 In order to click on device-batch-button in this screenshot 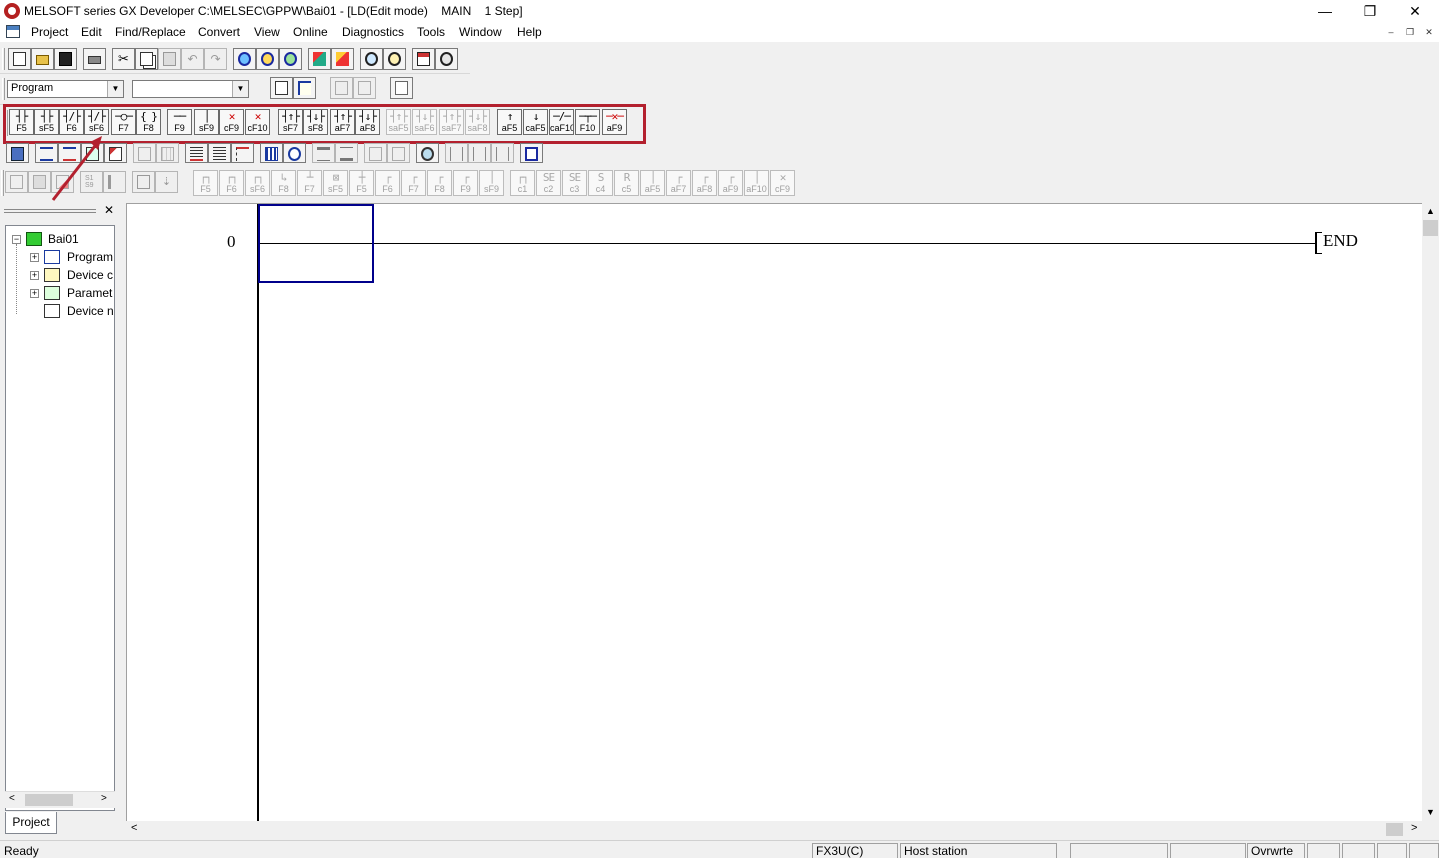, I will do `click(17, 153)`.